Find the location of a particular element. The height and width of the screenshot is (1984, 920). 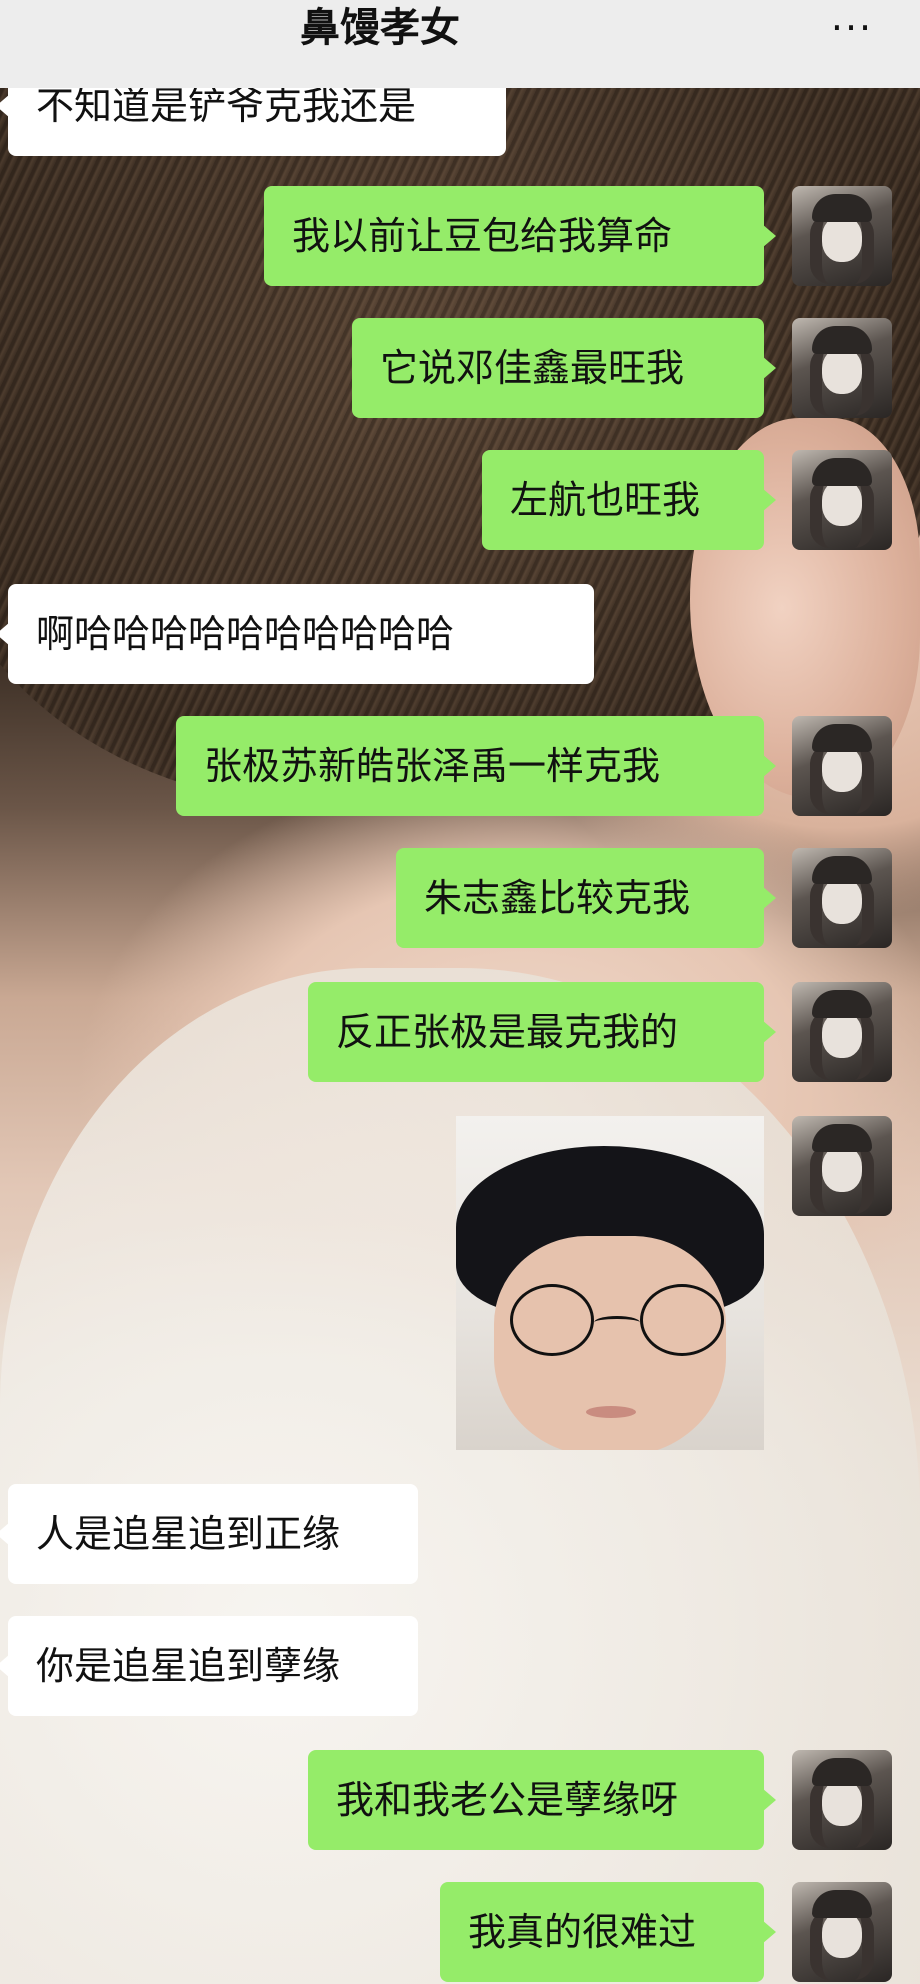

message-text: 人是追星追到正缘 is located at coordinates (188, 1534).